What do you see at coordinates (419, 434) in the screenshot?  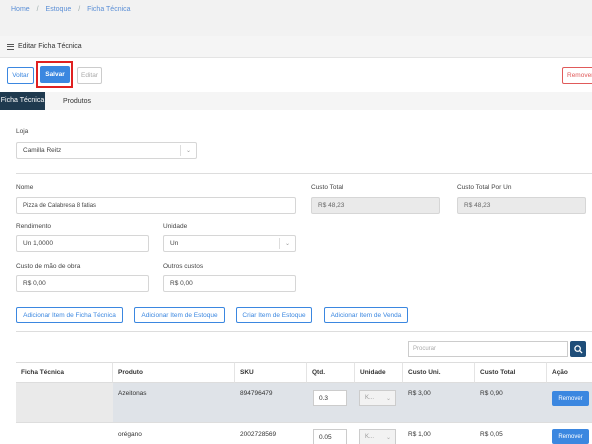 I see `custo-uni-cell: R$ 1,00` at bounding box center [419, 434].